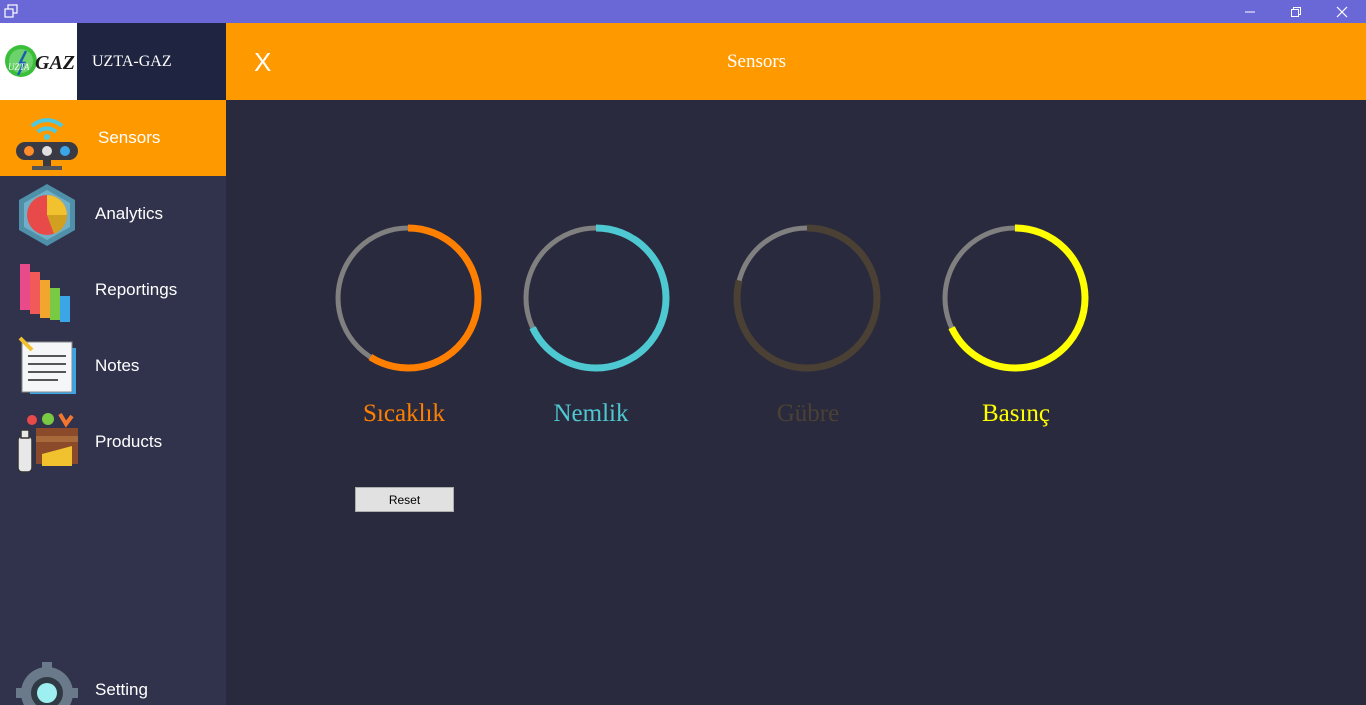 Image resolution: width=1366 pixels, height=705 pixels. Describe the element at coordinates (19, 67) in the screenshot. I see `svg-text: UZTA` at that location.